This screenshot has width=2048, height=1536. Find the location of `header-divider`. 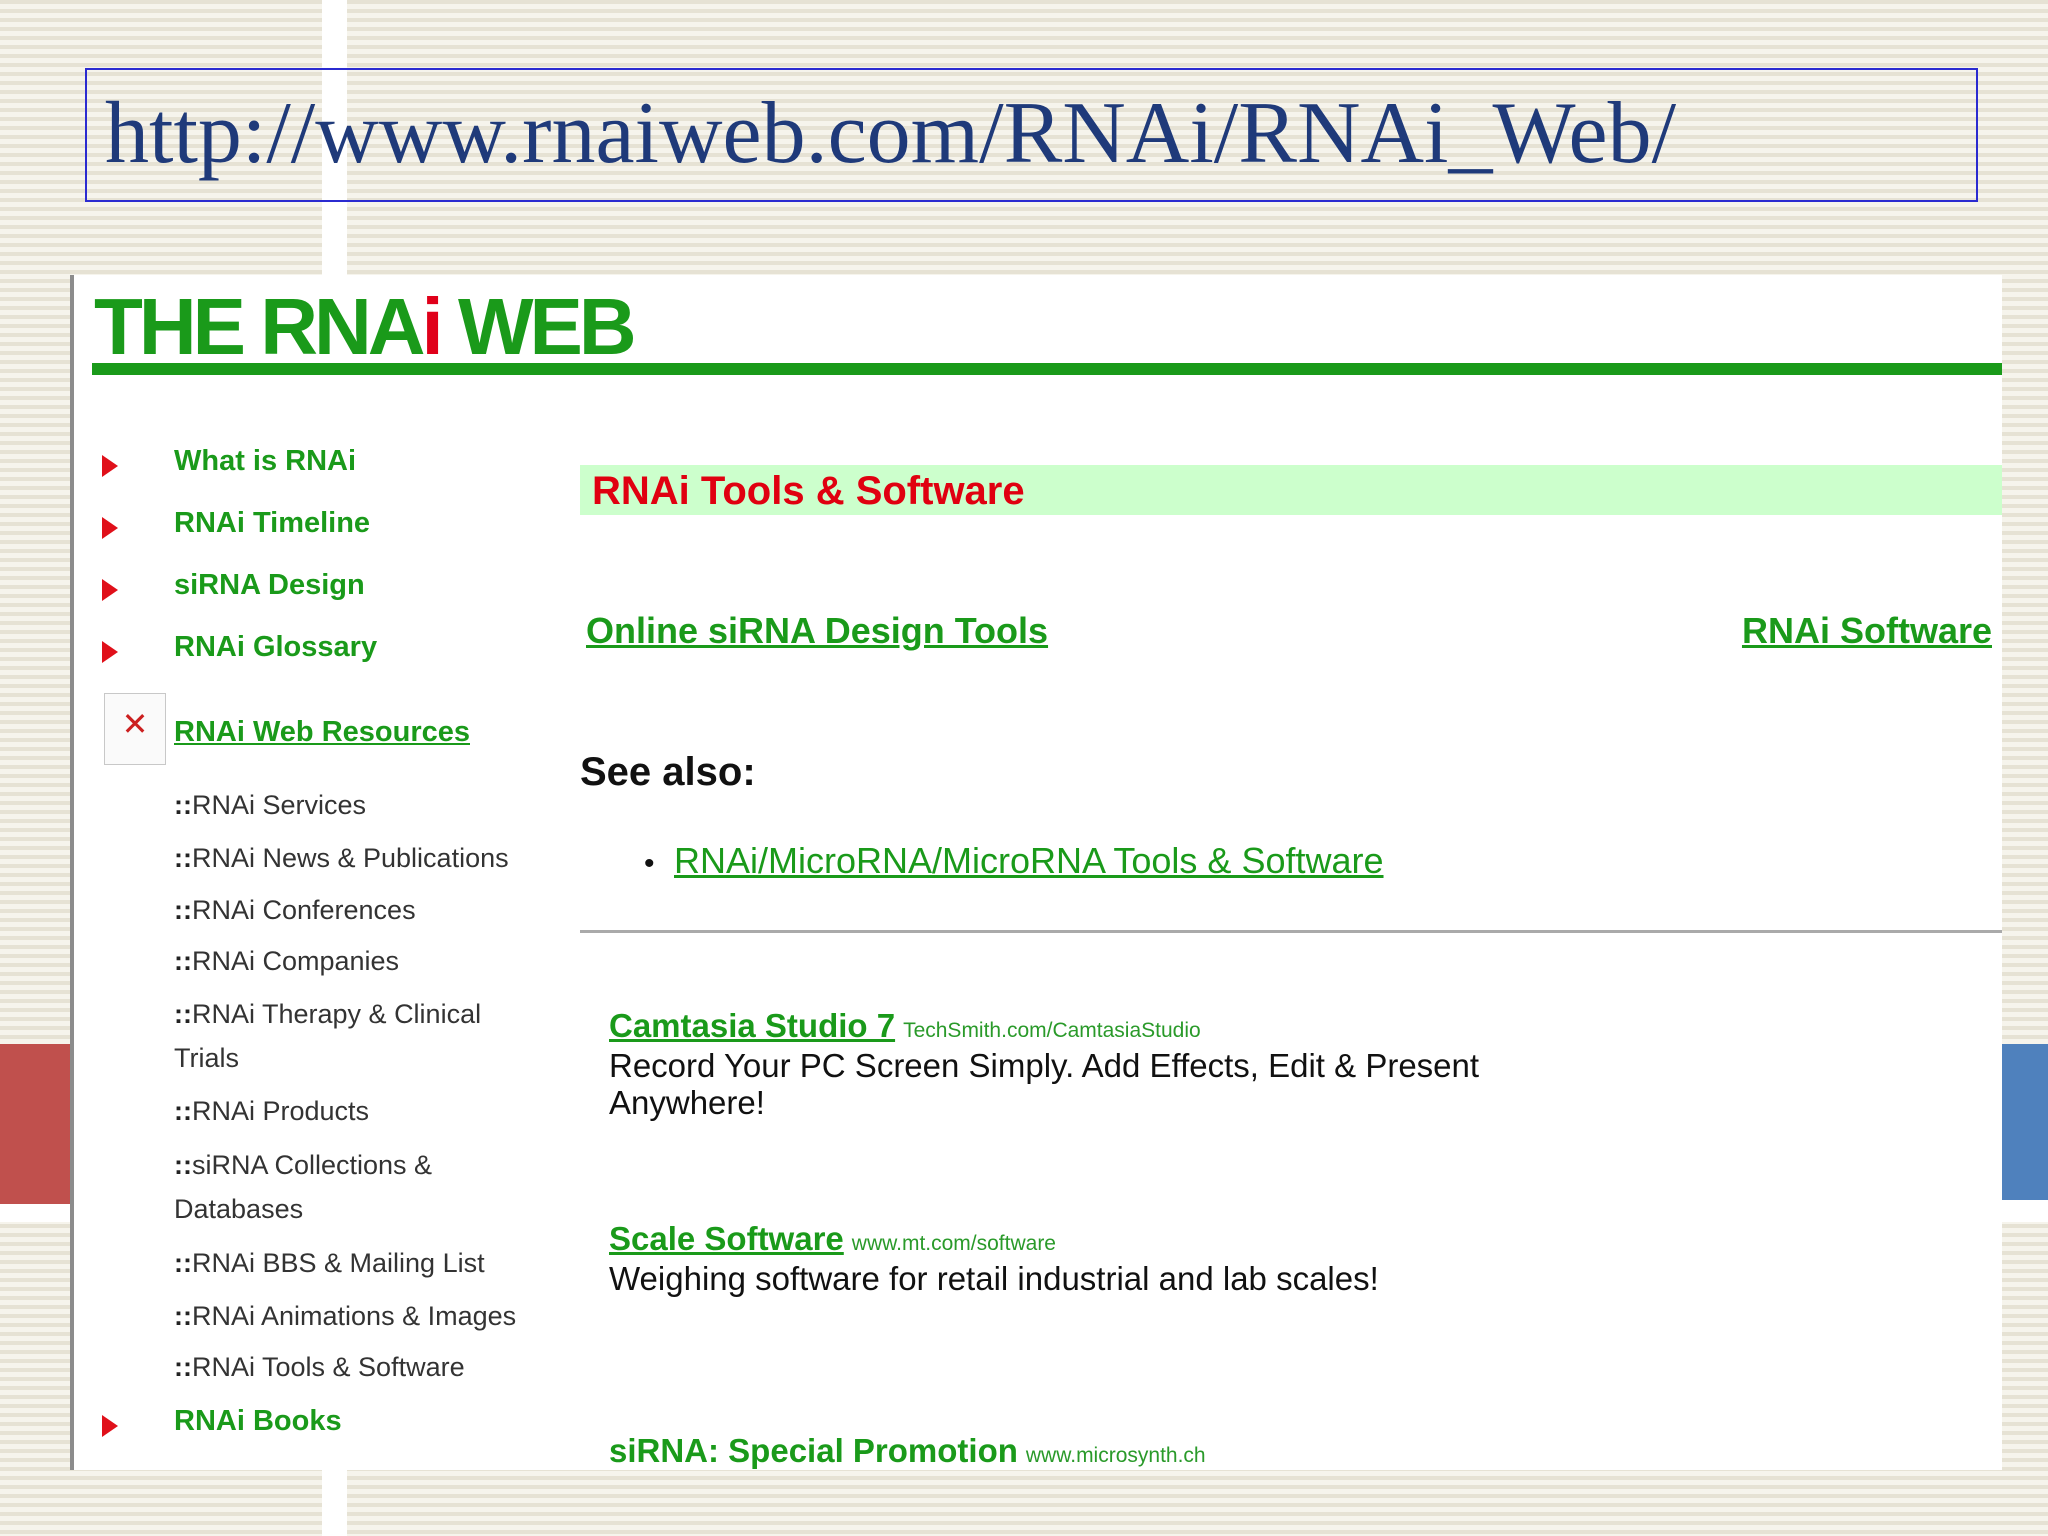

header-divider is located at coordinates (1047, 369).